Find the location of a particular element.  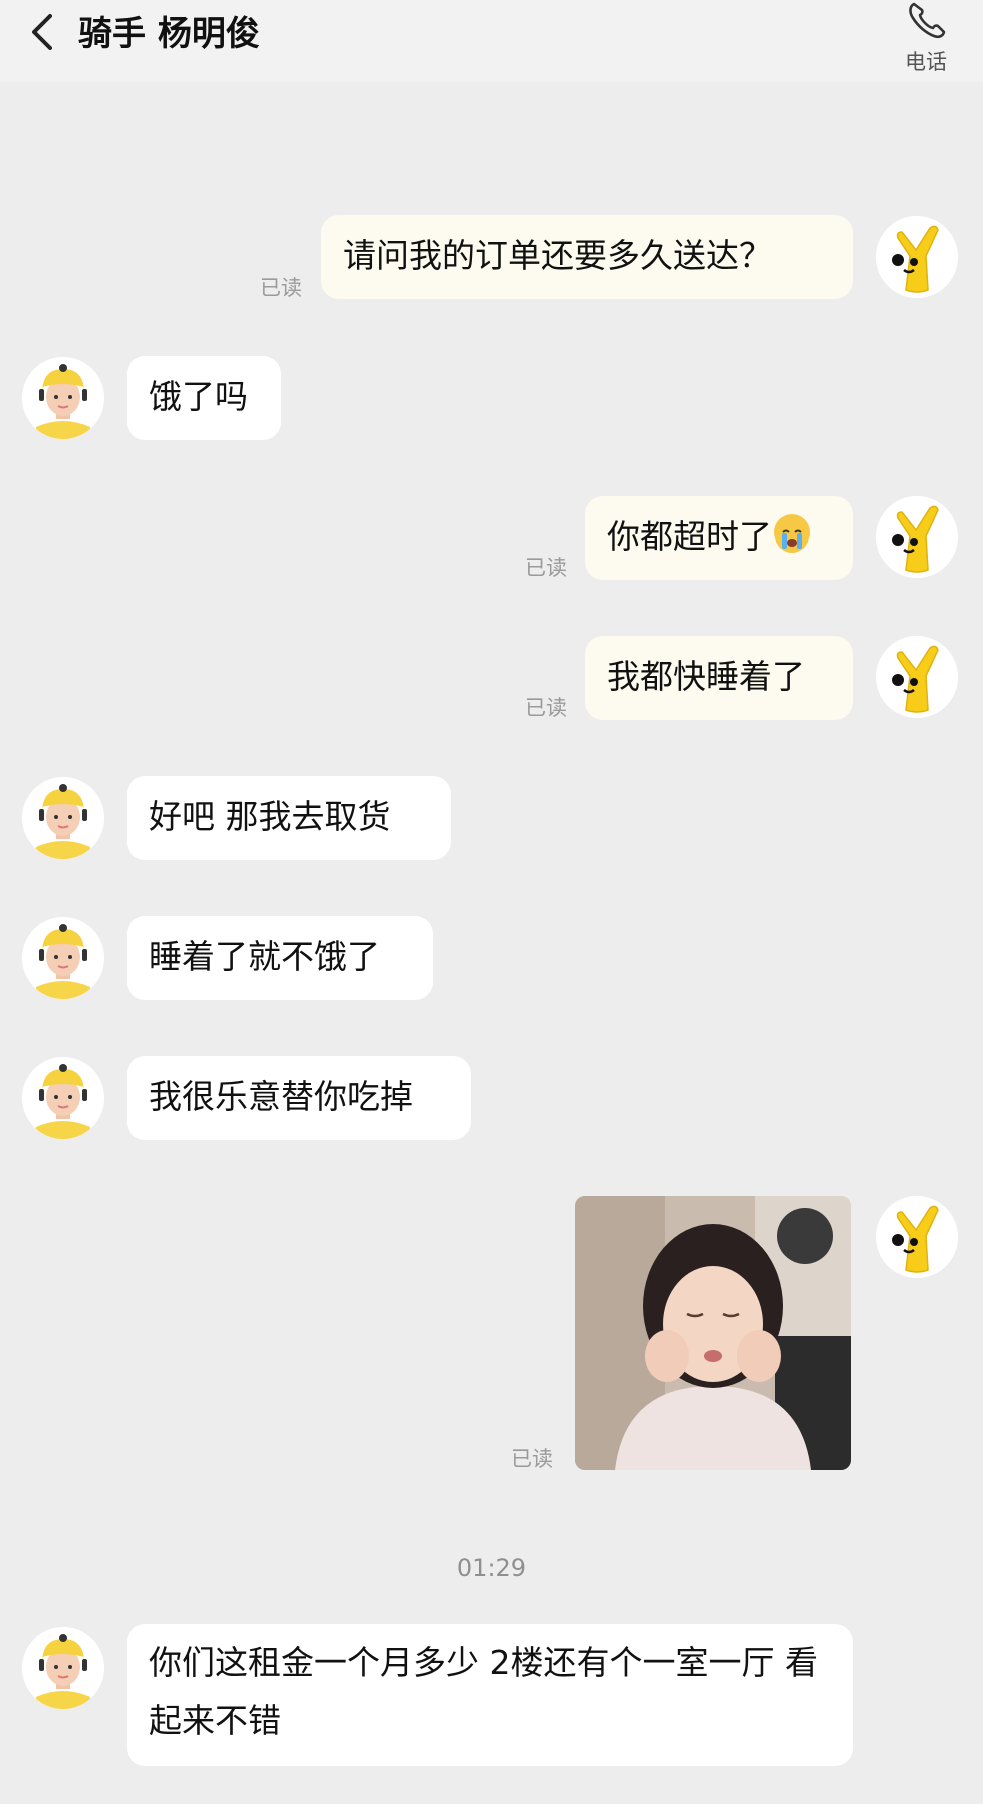

message-bubble: 你都超时了 is located at coordinates (719, 538).